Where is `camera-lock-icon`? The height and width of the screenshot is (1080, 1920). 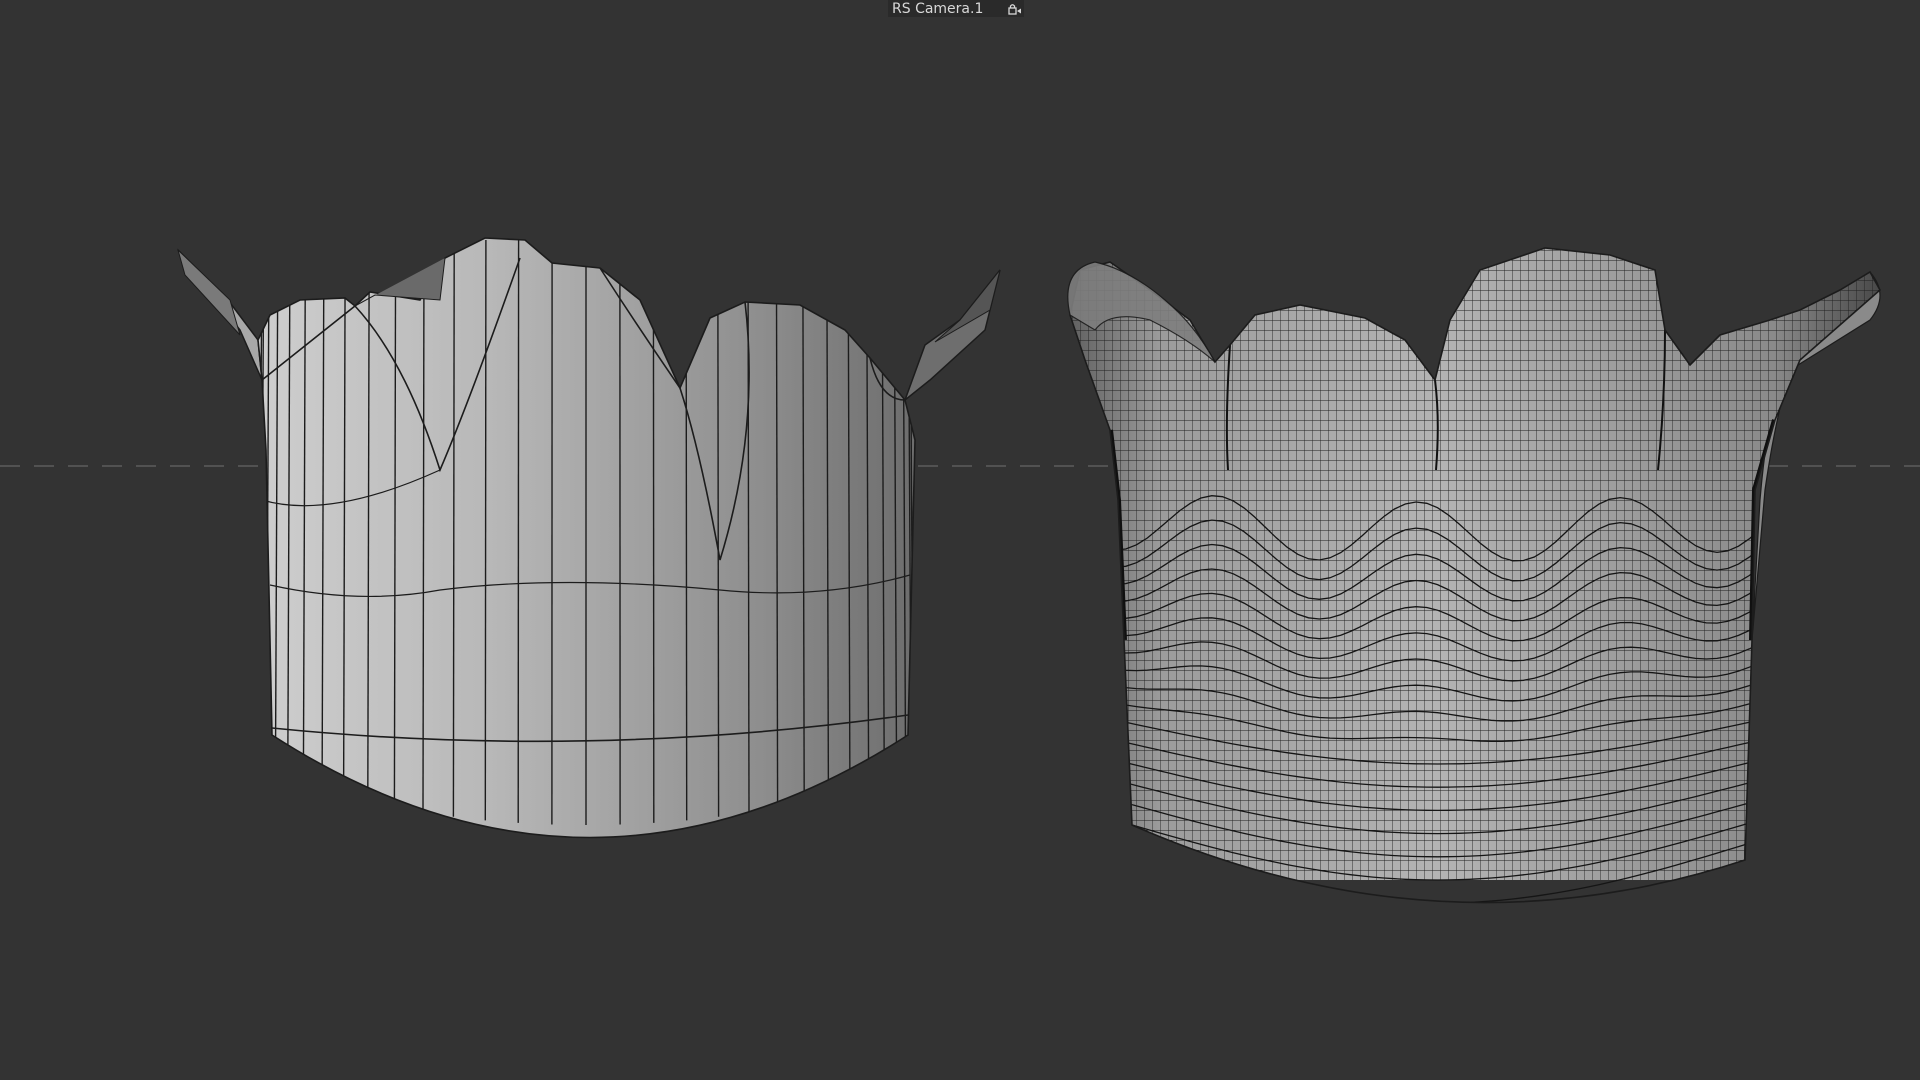
camera-lock-icon is located at coordinates (1015, 8).